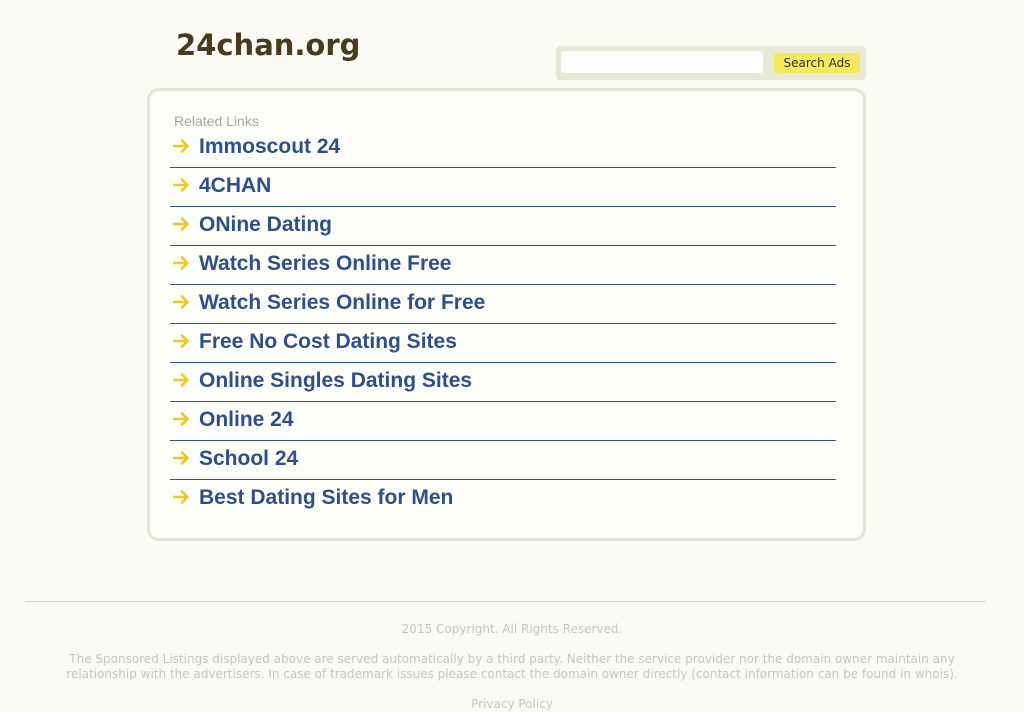 This screenshot has height=712, width=1024. Describe the element at coordinates (503, 304) in the screenshot. I see `list-item: Watch Series Online for Free` at that location.